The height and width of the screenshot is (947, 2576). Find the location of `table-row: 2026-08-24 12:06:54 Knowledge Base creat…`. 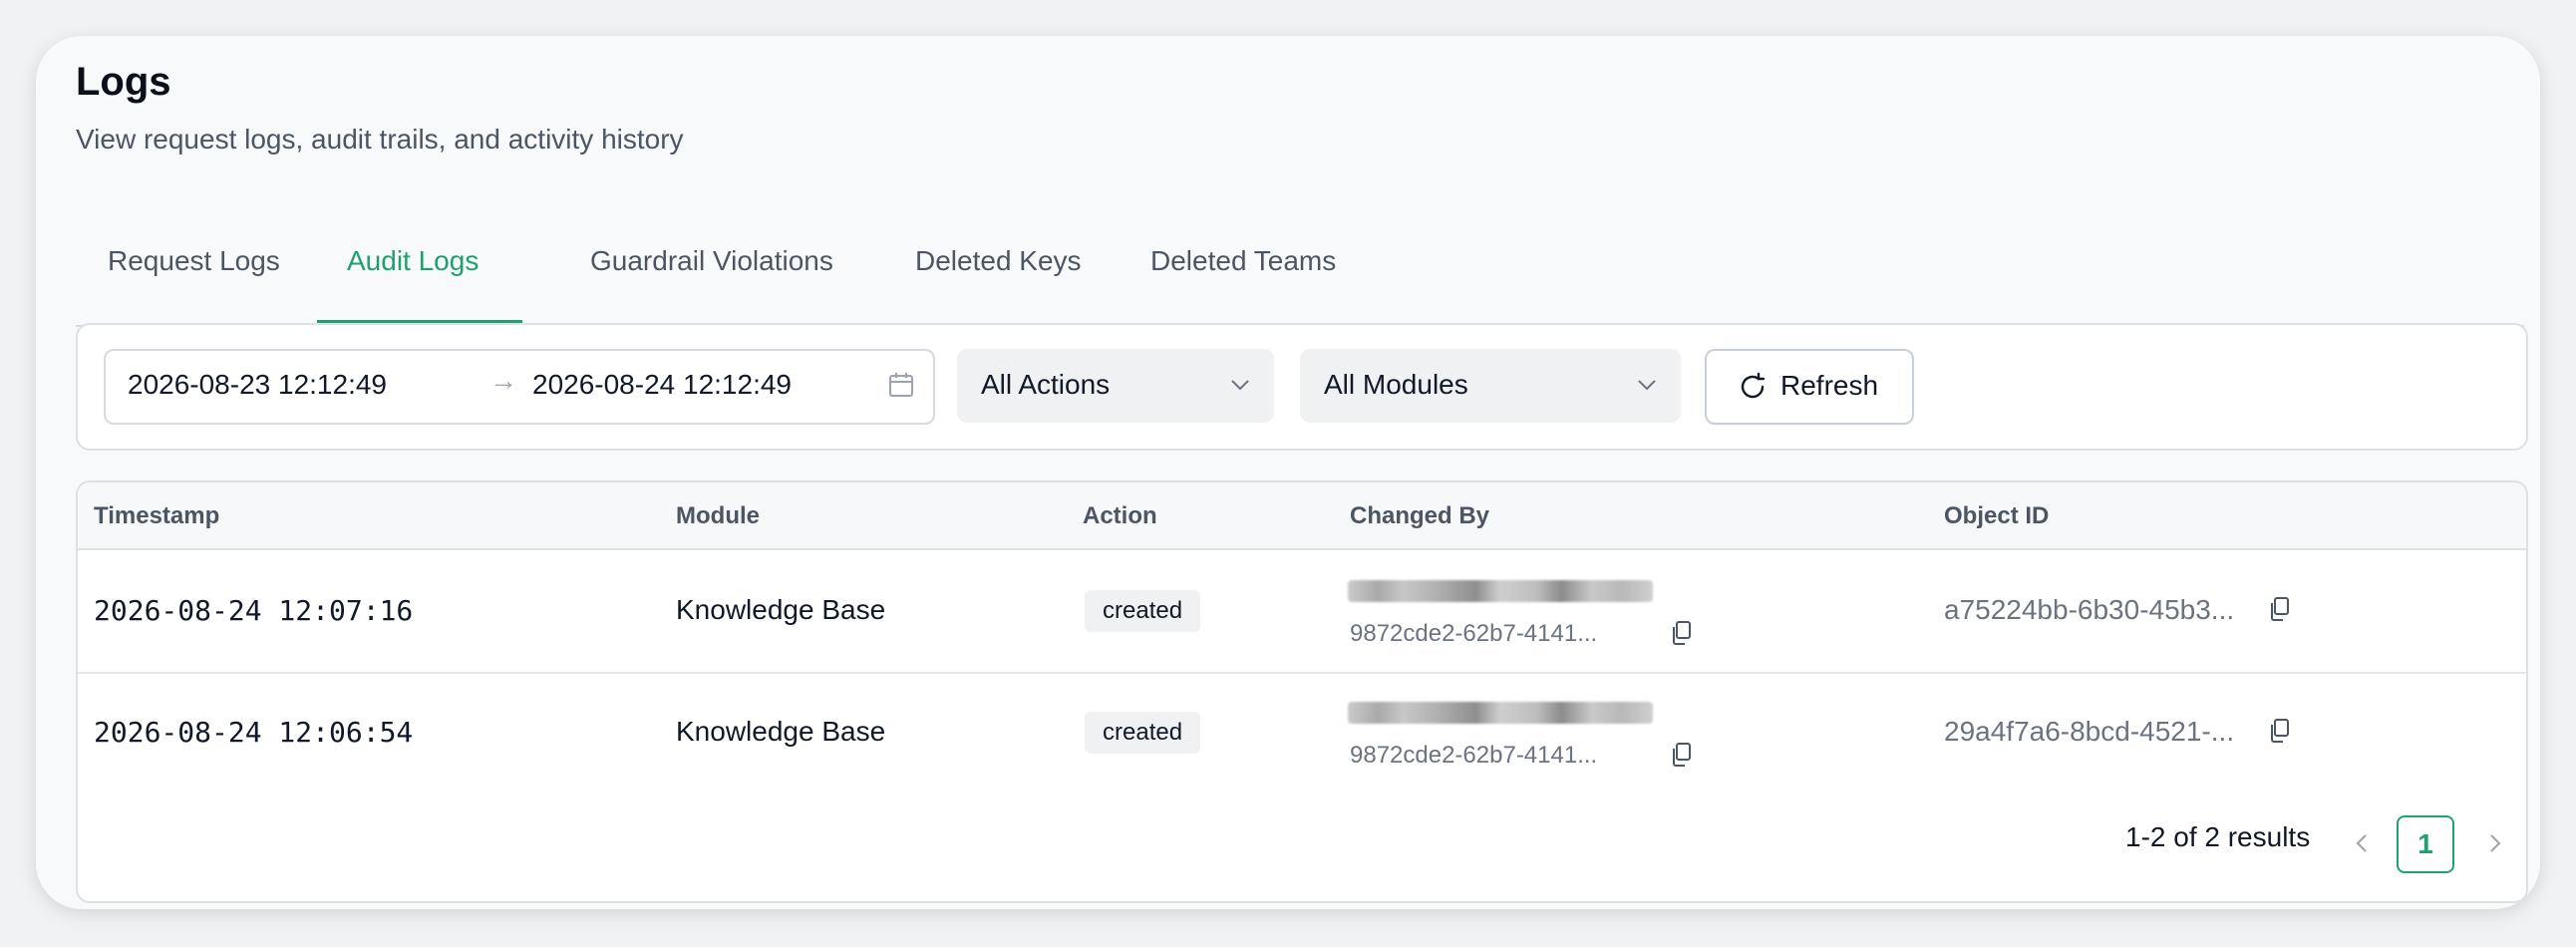

table-row: 2026-08-24 12:06:54 Knowledge Base creat… is located at coordinates (1302, 732).